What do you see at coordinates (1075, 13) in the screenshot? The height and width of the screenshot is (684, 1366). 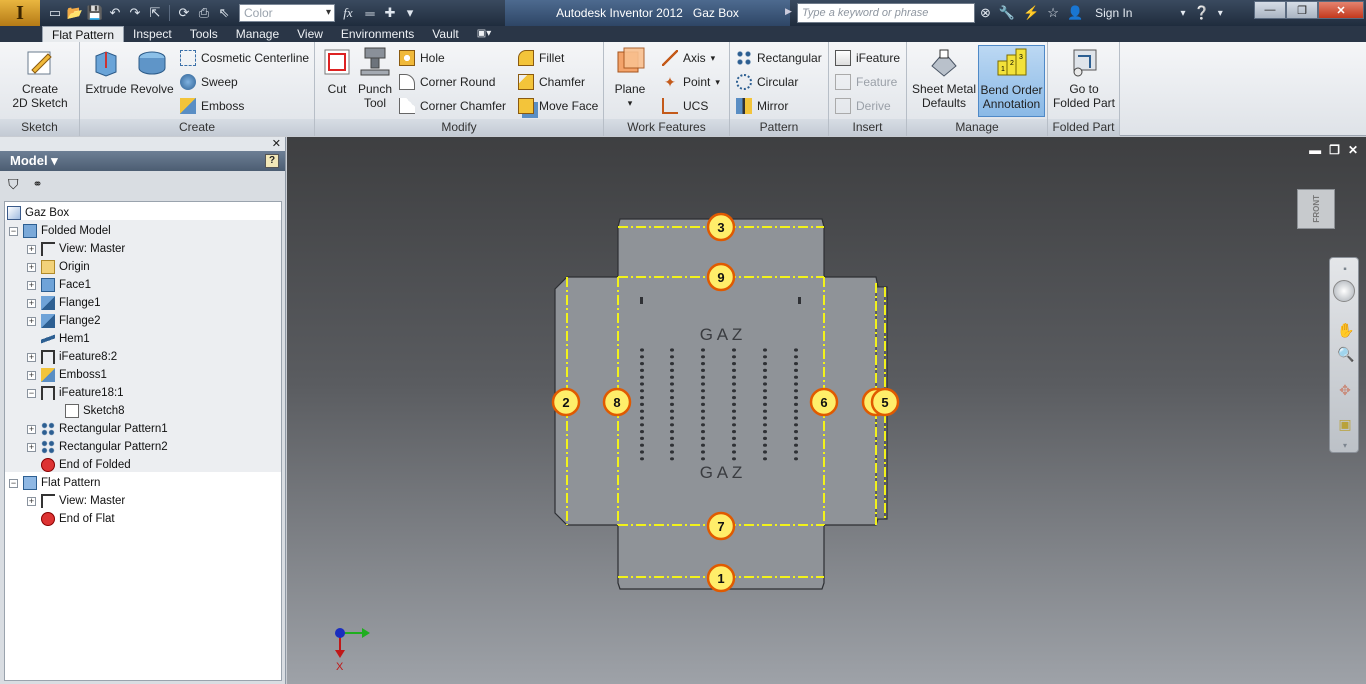 I see `user-icon: 👤` at bounding box center [1075, 13].